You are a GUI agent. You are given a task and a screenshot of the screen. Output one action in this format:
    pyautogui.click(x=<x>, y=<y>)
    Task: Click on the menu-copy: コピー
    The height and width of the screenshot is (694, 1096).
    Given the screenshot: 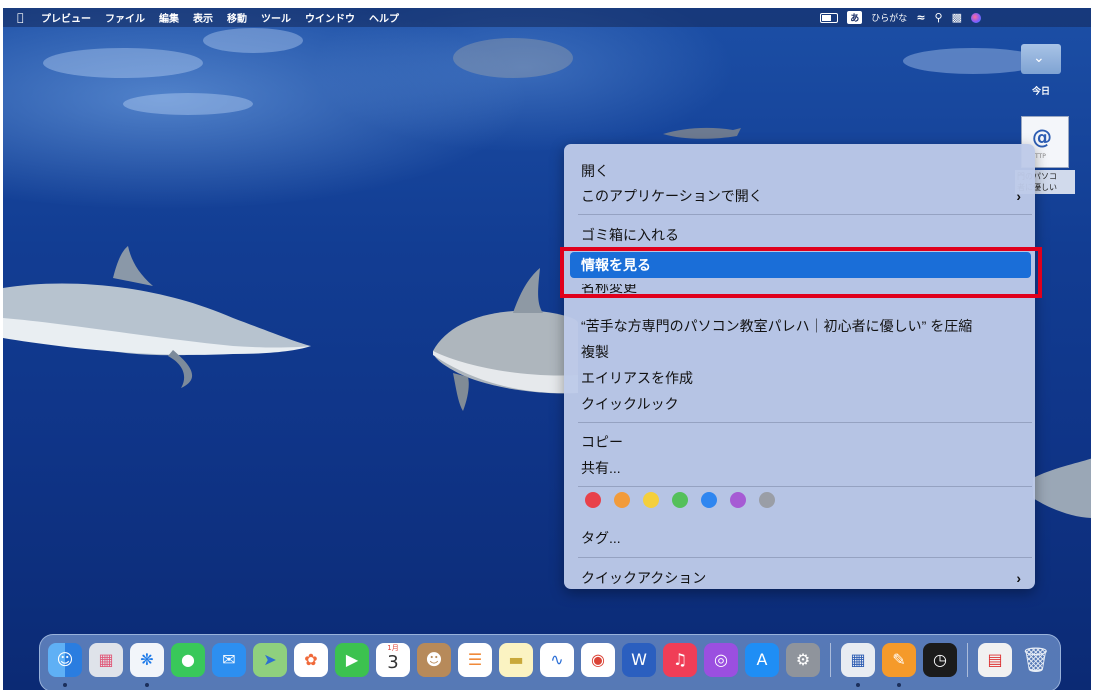 What is the action you would take?
    pyautogui.click(x=801, y=442)
    